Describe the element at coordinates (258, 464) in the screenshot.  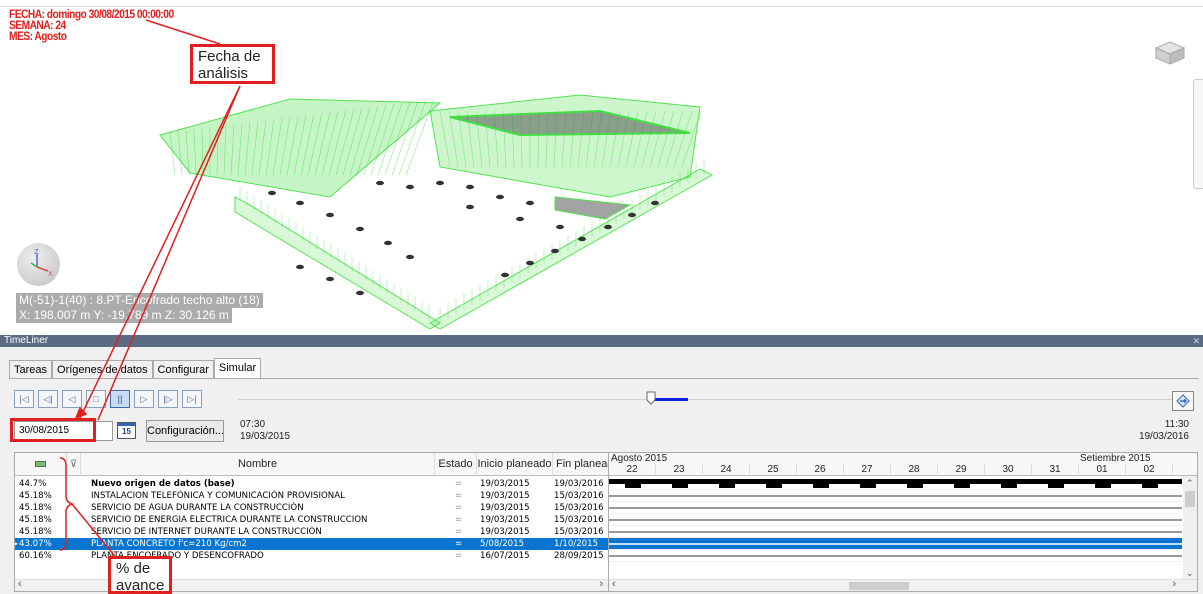
I see `column-header-nombre: Nombre` at that location.